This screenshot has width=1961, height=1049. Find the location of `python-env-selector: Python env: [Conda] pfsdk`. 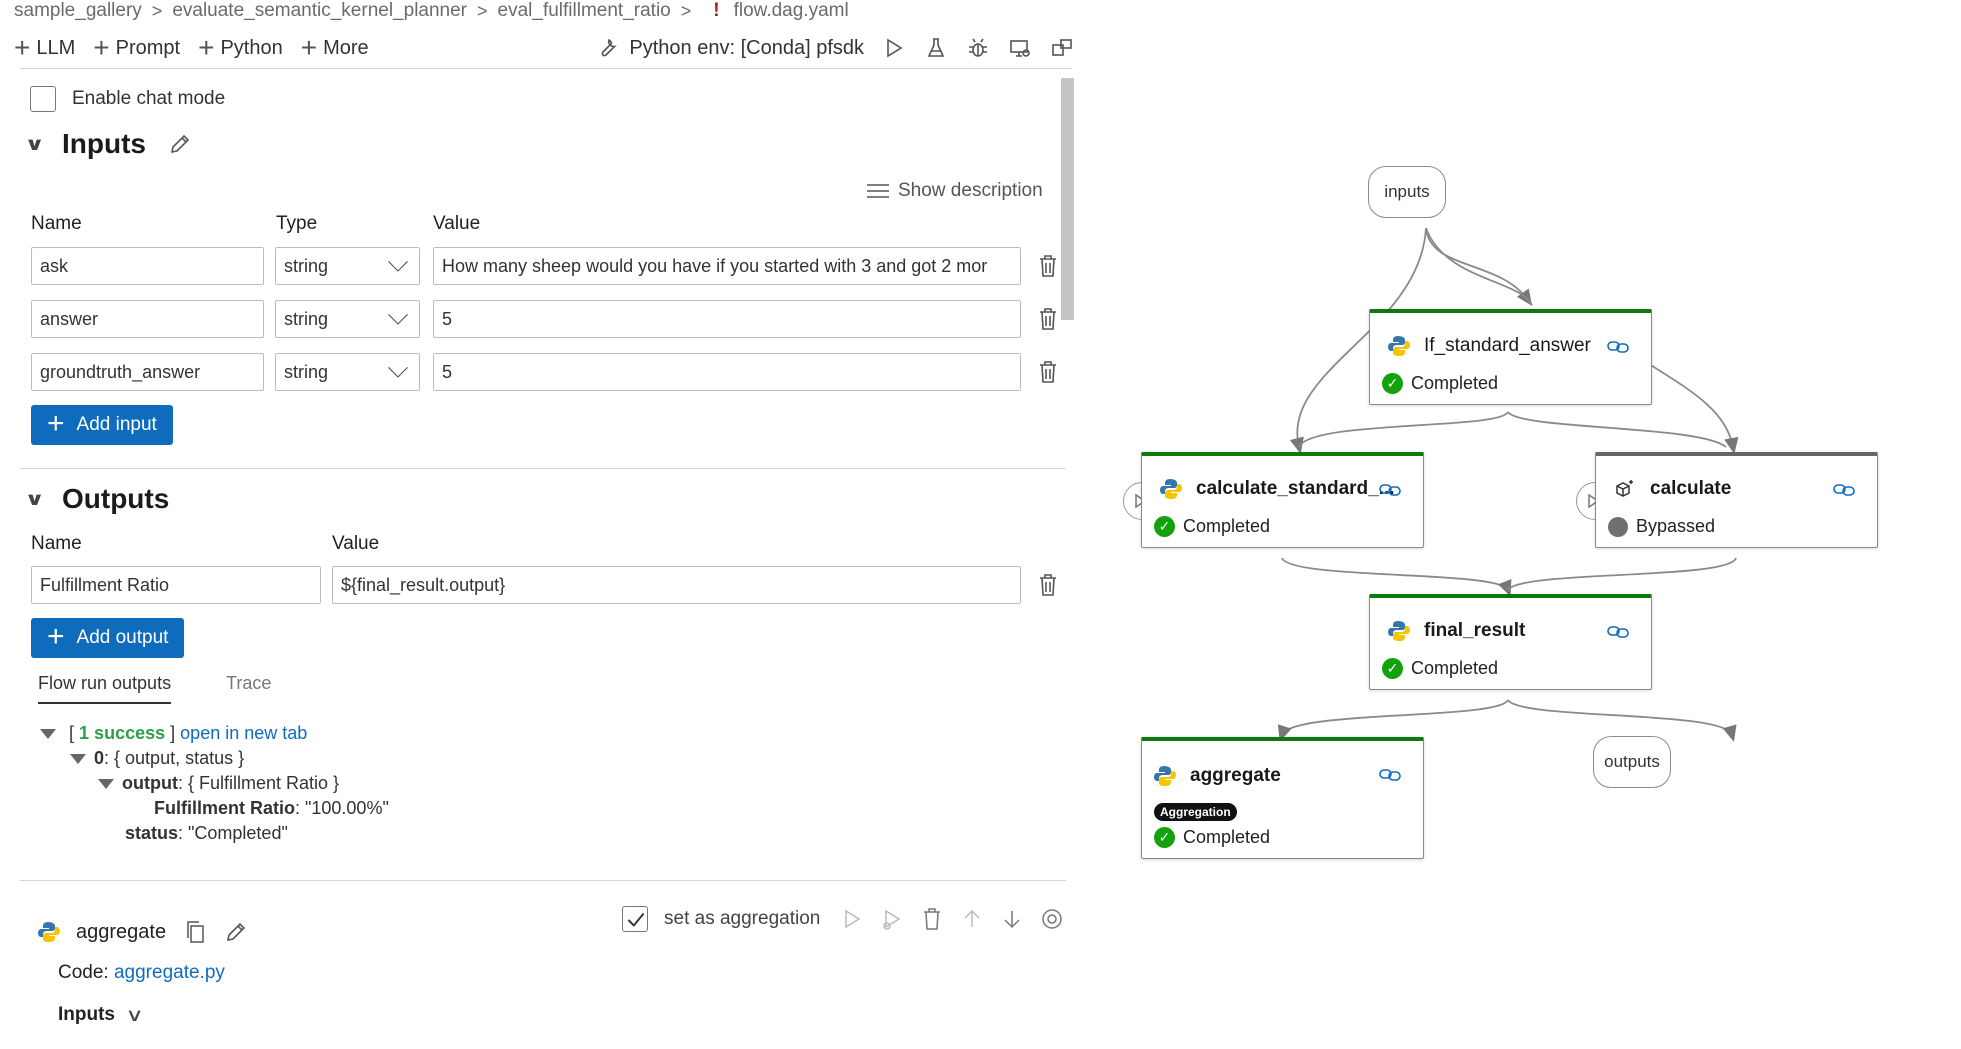

python-env-selector: Python env: [Conda] pfsdk is located at coordinates (729, 48).